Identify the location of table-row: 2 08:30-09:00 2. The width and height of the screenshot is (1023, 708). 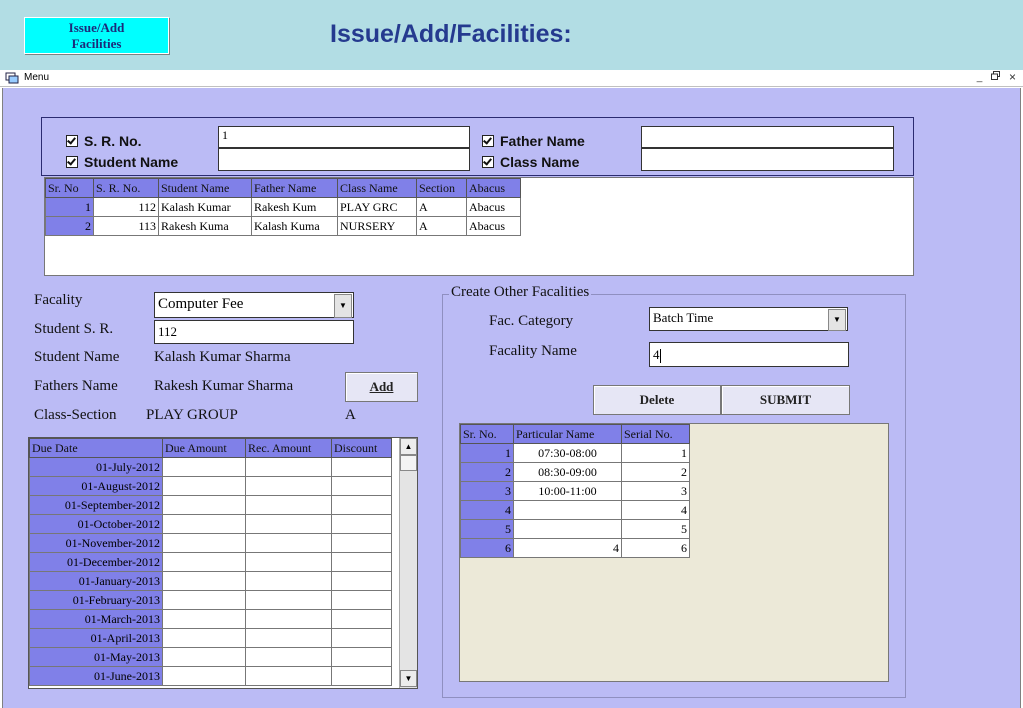
(575, 472).